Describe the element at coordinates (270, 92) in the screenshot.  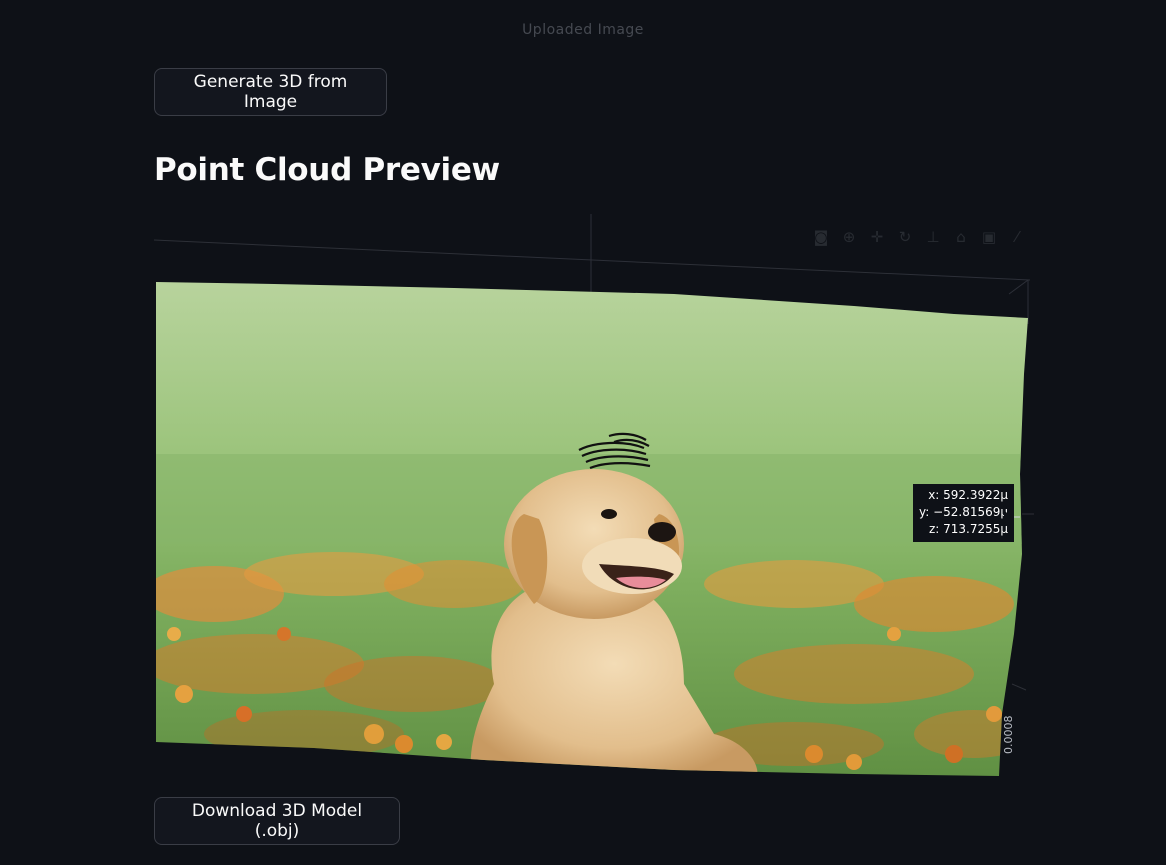
I see `generate-3d-button: Generate 3D from Image` at that location.